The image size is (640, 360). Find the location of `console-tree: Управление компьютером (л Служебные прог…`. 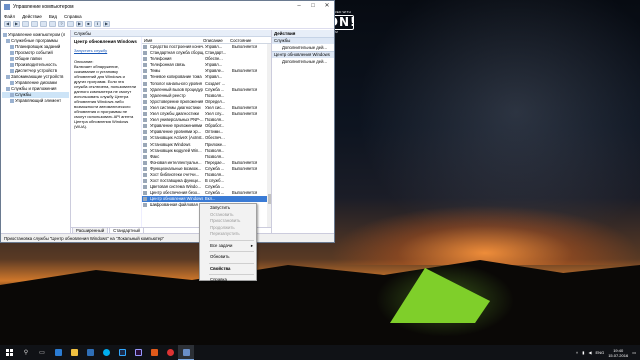

console-tree: Управление компьютером (л Служебные прог… is located at coordinates (36, 132).